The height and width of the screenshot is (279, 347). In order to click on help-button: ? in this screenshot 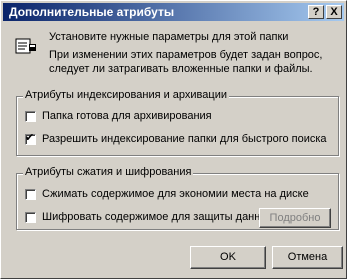, I will do `click(316, 12)`.